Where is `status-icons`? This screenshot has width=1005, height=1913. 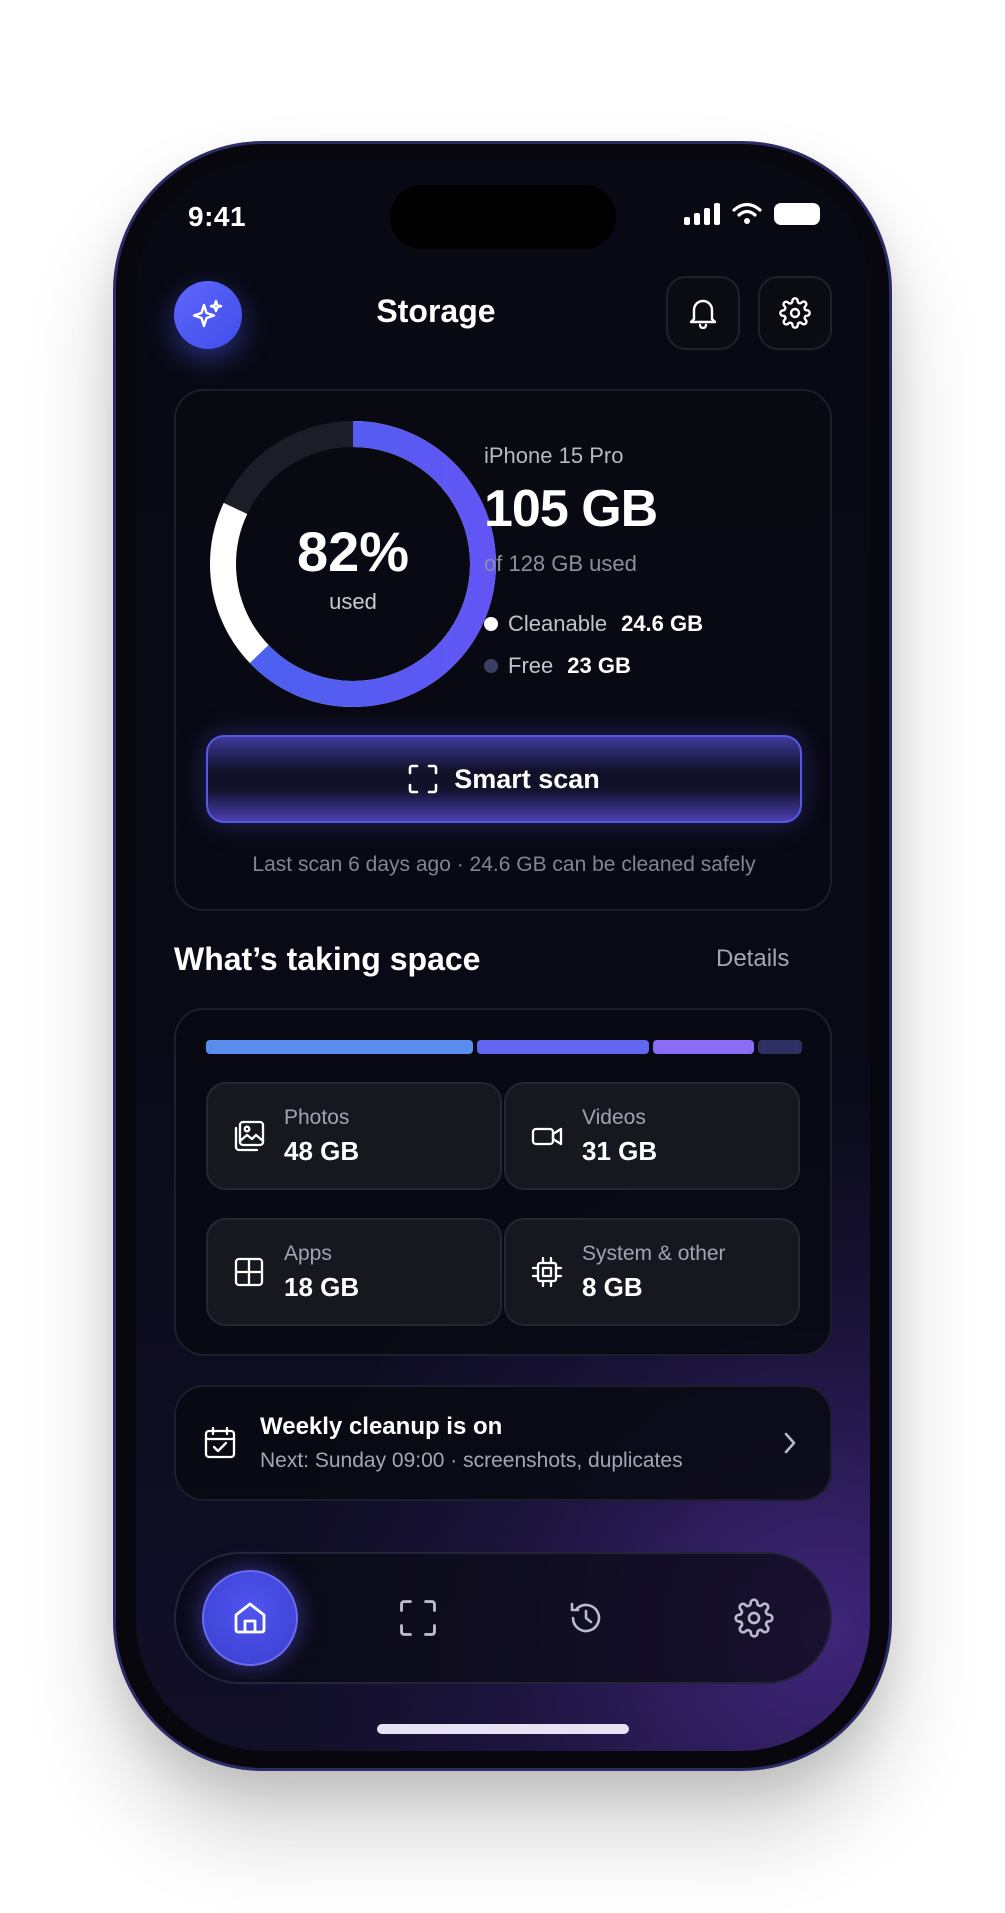 status-icons is located at coordinates (752, 214).